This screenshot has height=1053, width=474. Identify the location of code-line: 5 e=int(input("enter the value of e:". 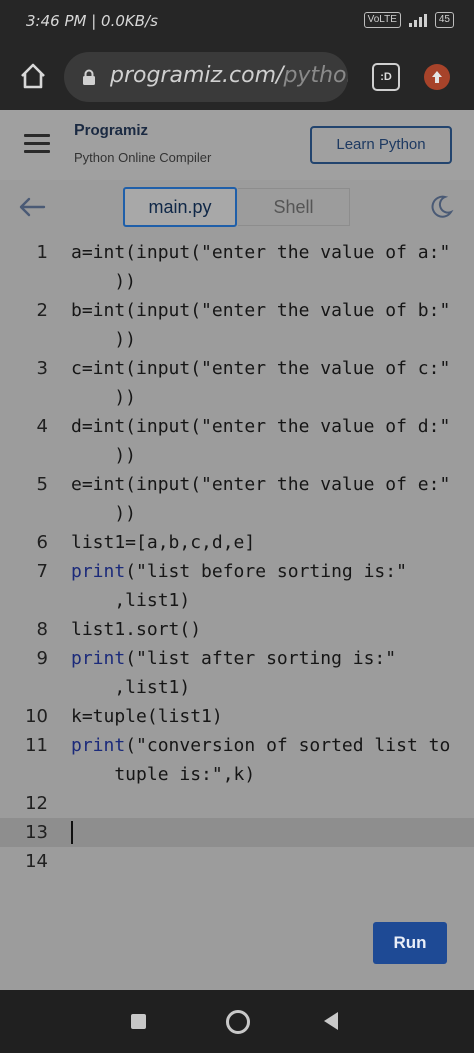
(237, 484).